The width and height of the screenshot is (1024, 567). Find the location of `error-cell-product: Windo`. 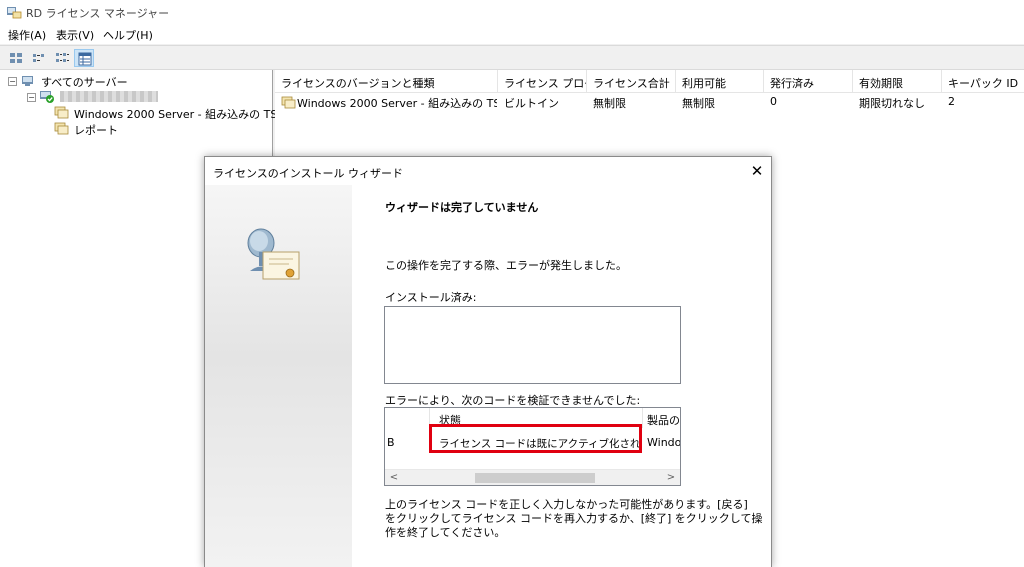

error-cell-product: Windo is located at coordinates (663, 442).